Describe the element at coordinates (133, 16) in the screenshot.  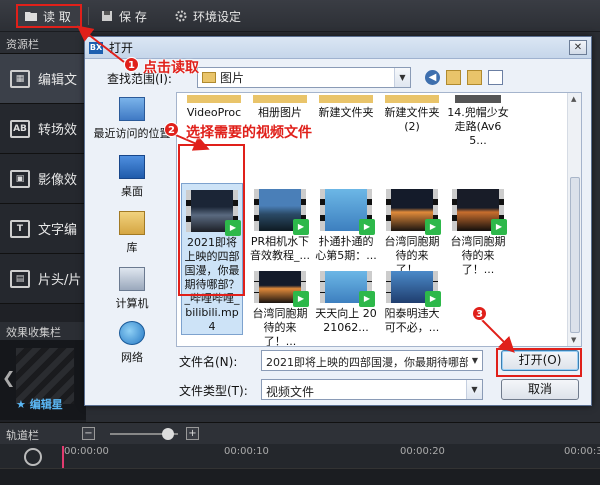
I see `save-button-label: 保 存` at that location.